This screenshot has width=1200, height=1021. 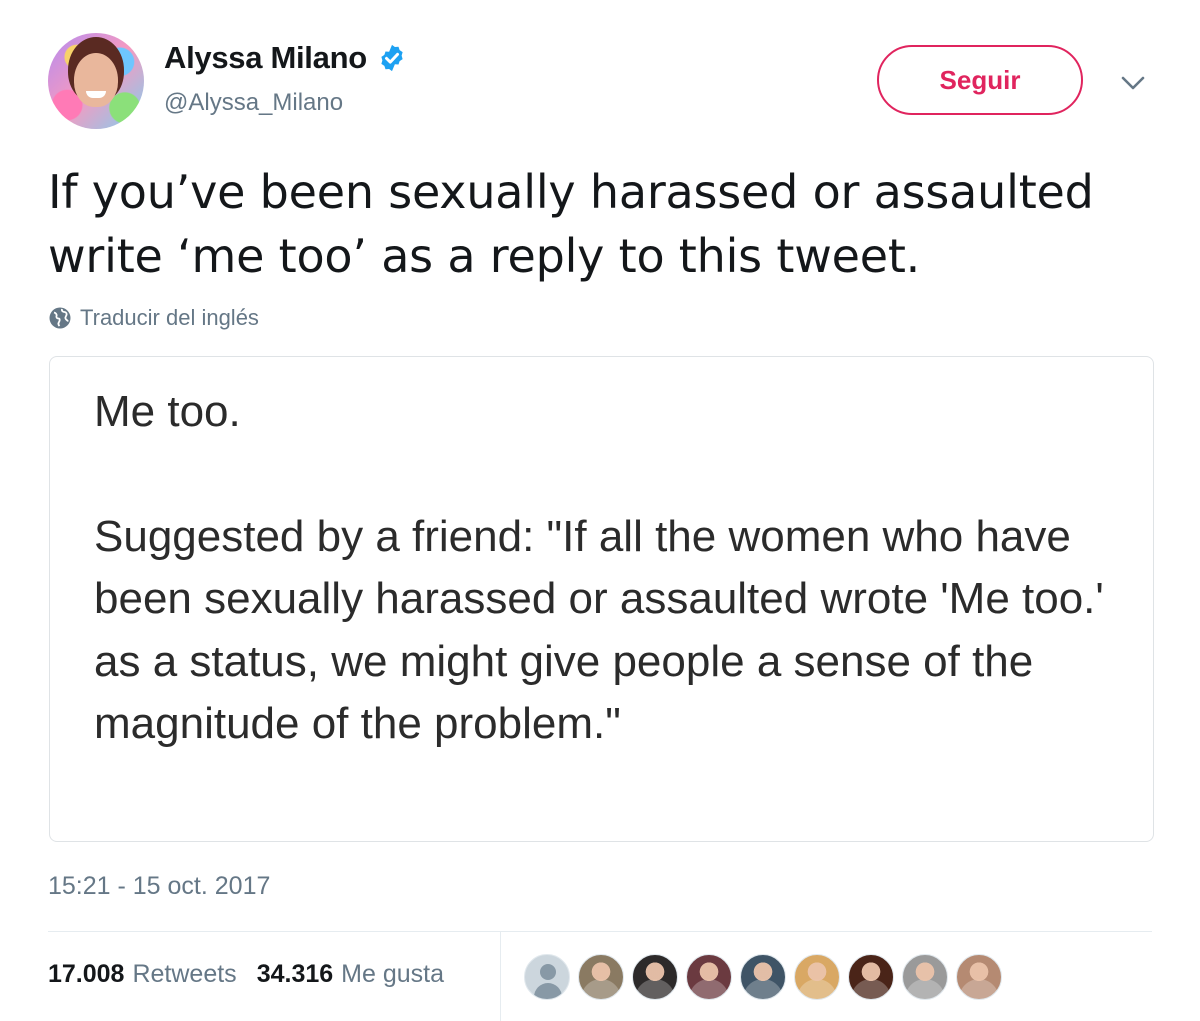 I want to click on stats-divider, so click(x=600, y=931).